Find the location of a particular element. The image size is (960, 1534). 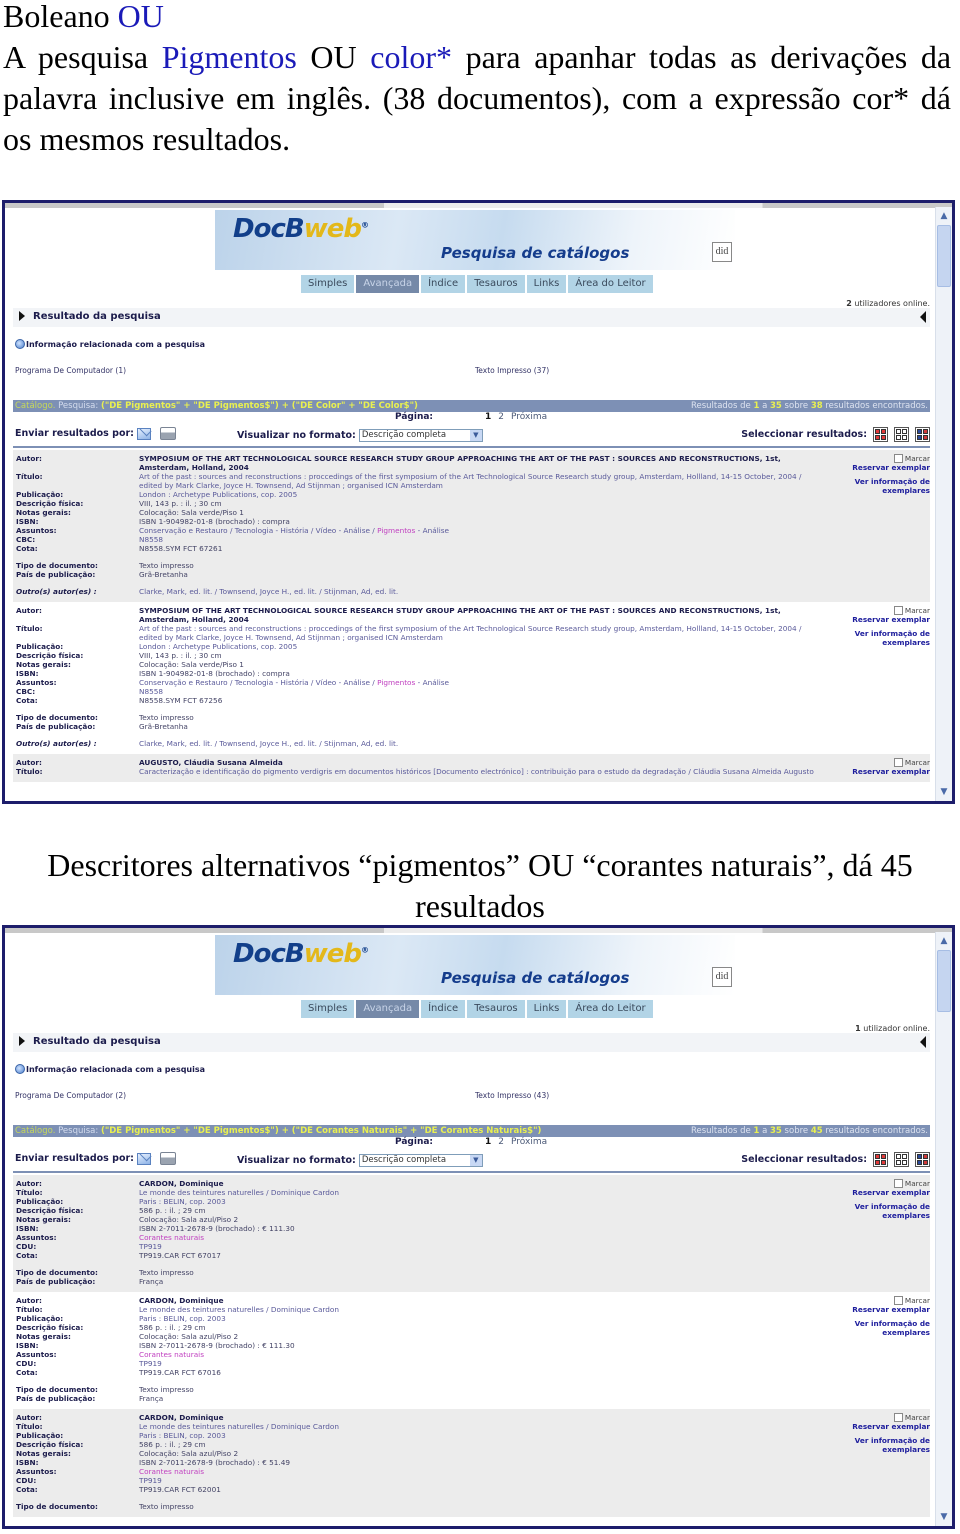

select-all-icon is located at coordinates (880, 434).